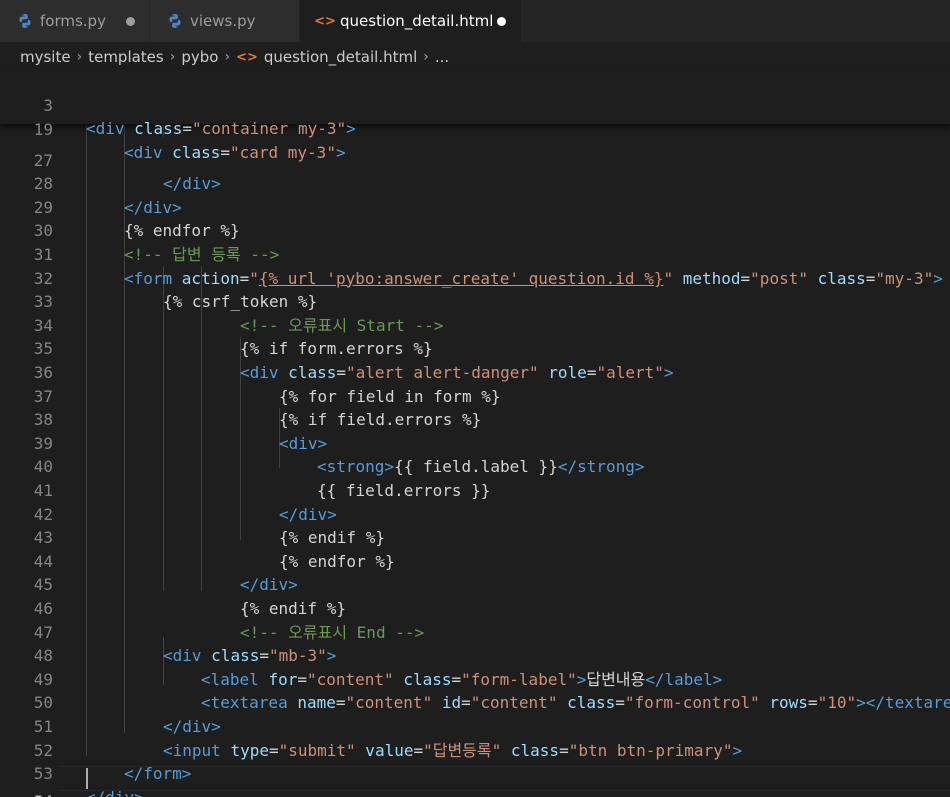 This screenshot has height=797, width=950. Describe the element at coordinates (475, 230) in the screenshot. I see `code-line: 30 <!-- 답변 등록 -->` at that location.